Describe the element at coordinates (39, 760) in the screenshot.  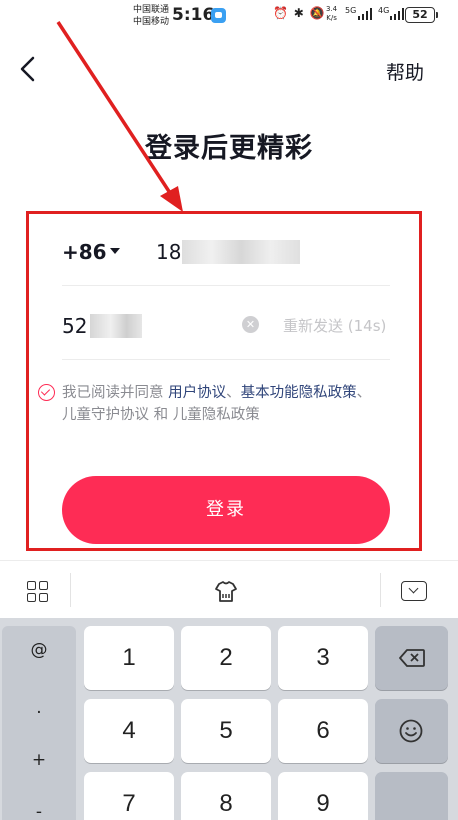
I see `symbol-key: +` at that location.